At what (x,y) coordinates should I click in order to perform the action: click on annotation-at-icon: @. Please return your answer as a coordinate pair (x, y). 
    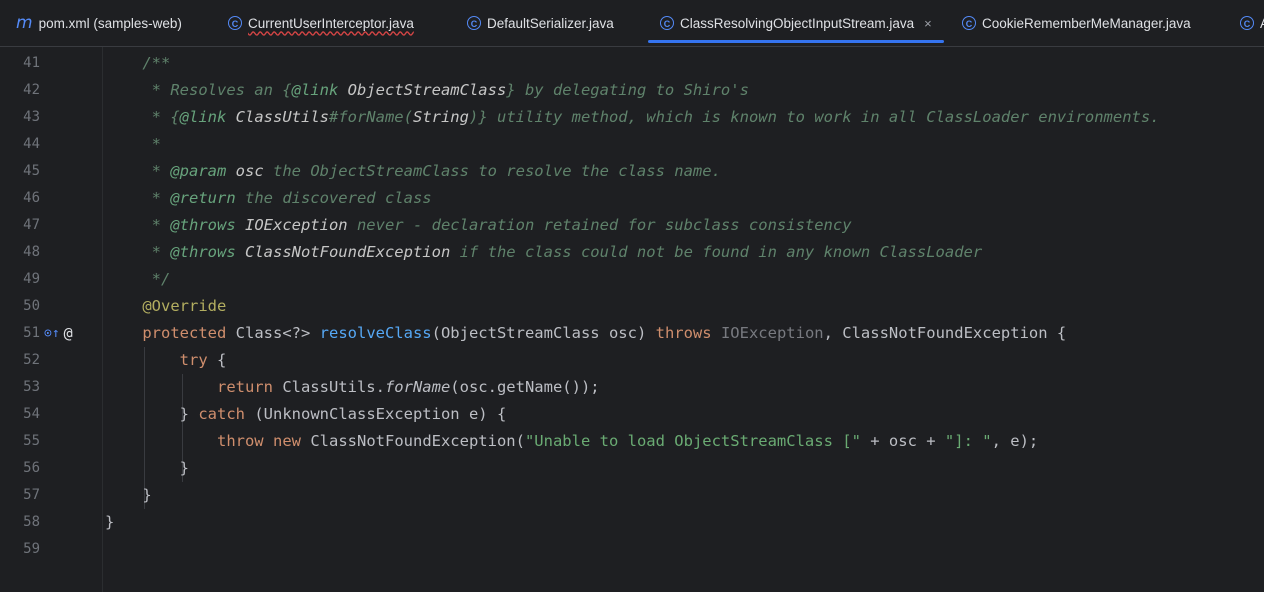
    Looking at the image, I should click on (68, 333).